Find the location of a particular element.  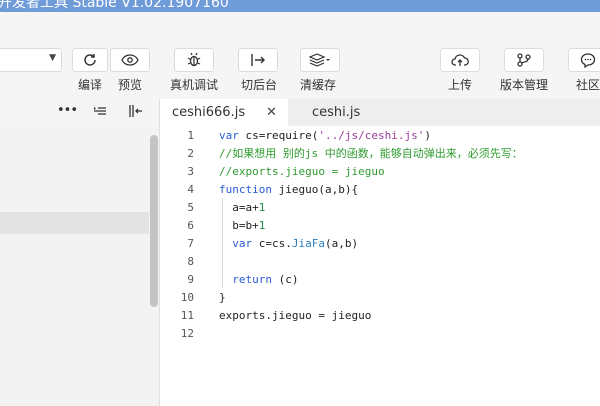

line-number: 1 is located at coordinates (190, 135).